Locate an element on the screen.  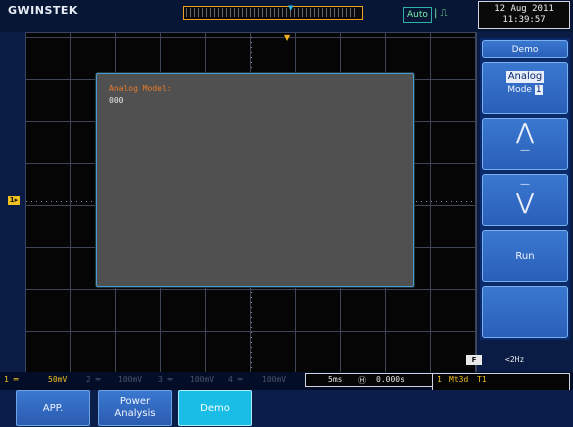
up-arrow-button: ⋀ — is located at coordinates (525, 144).